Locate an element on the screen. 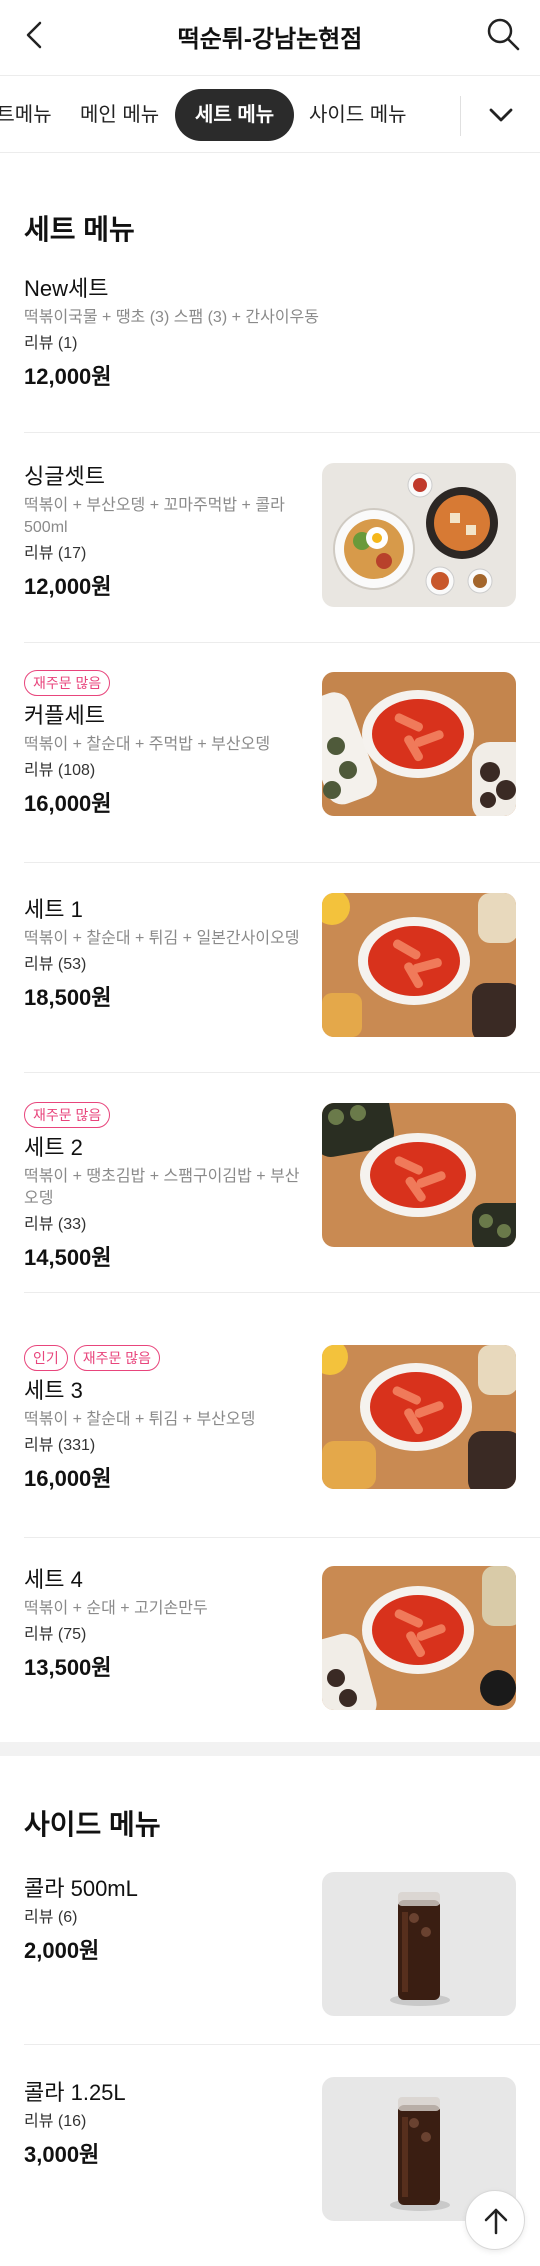 The height and width of the screenshot is (2266, 540). popular-badge: 인기 is located at coordinates (46, 1358).